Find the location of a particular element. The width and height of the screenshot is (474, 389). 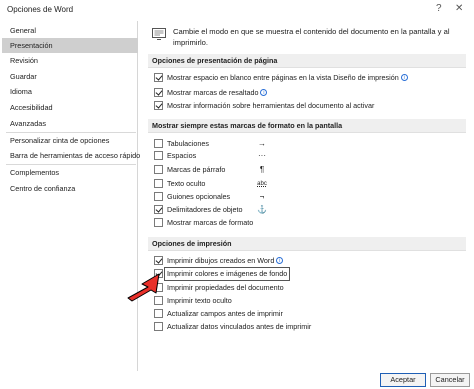

sidebar-item-avanzadas: Avanzadas is located at coordinates (70, 123).